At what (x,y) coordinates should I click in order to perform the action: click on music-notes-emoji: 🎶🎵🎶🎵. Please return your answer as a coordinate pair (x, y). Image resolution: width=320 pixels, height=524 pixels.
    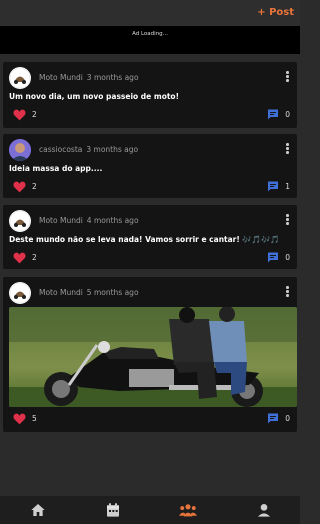
    Looking at the image, I should click on (261, 239).